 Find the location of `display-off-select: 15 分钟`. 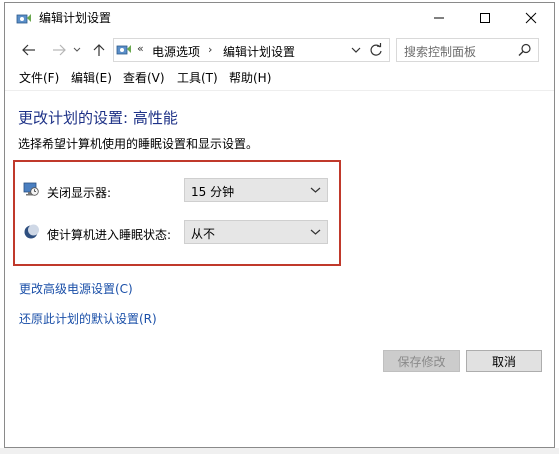

display-off-select: 15 分钟 is located at coordinates (256, 190).